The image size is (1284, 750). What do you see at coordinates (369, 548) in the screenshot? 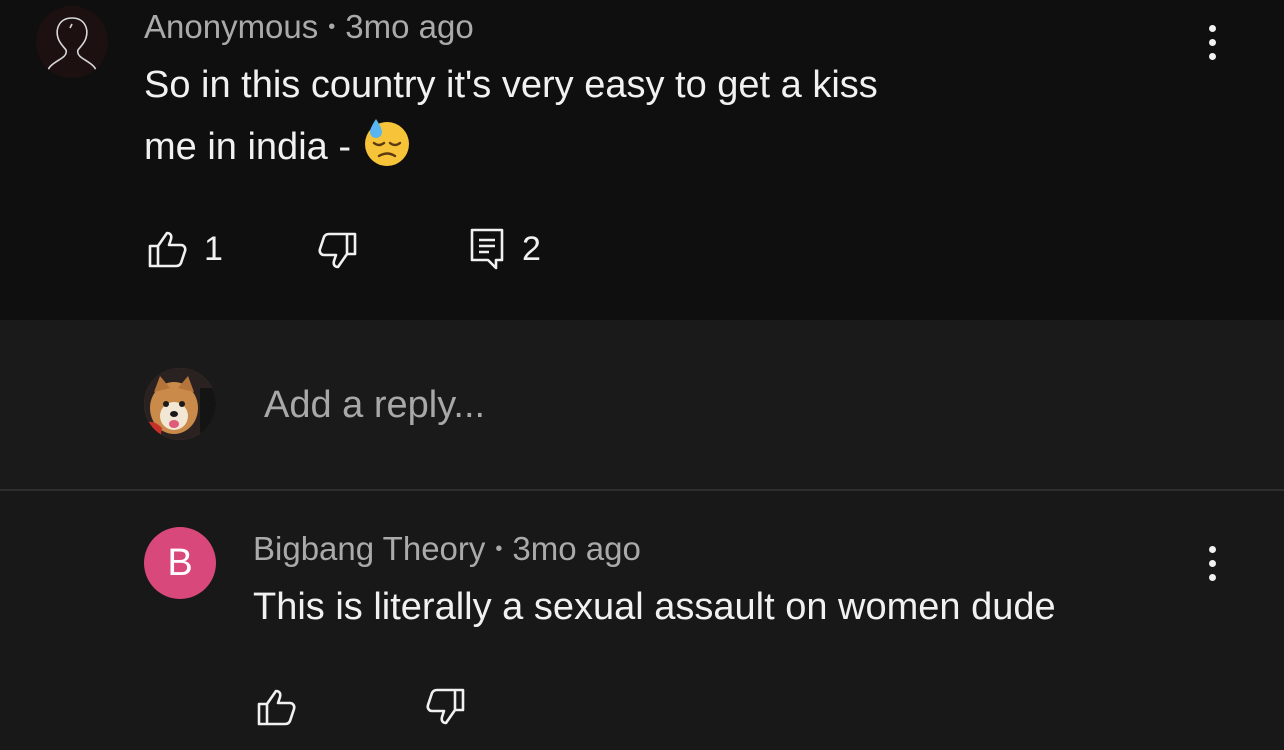
I see `comment2-author: Bigbang Theory` at bounding box center [369, 548].